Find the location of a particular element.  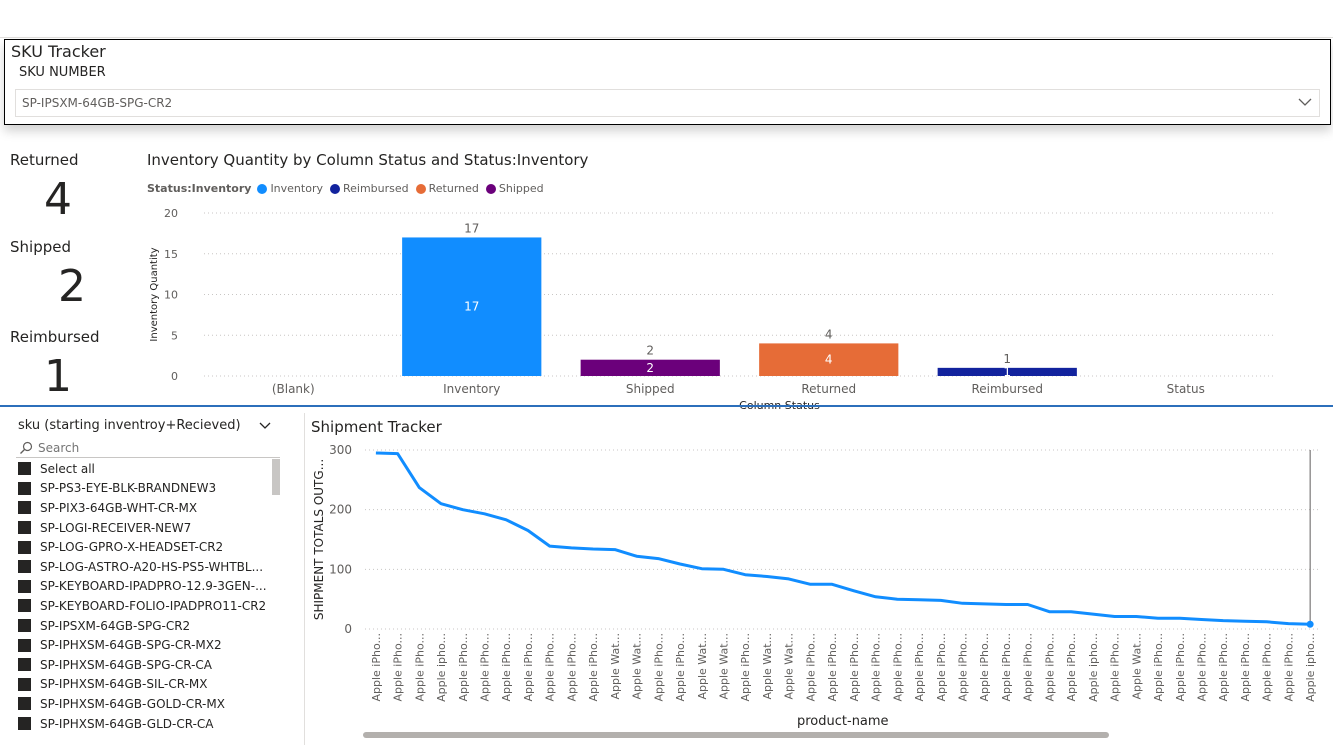

sku-list-item: SP-PIX3-64GB-WHT-CR-MX is located at coordinates (146, 508).